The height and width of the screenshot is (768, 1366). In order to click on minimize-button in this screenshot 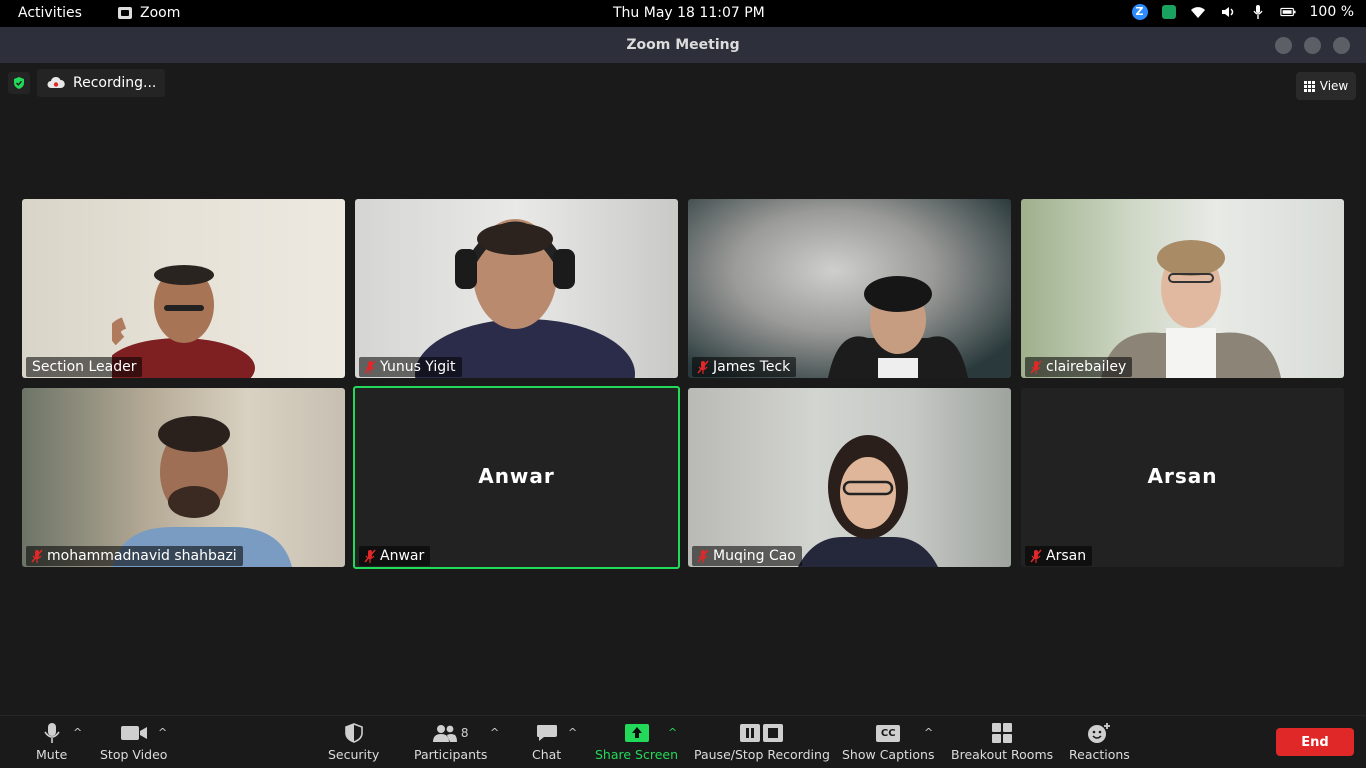, I will do `click(1283, 45)`.